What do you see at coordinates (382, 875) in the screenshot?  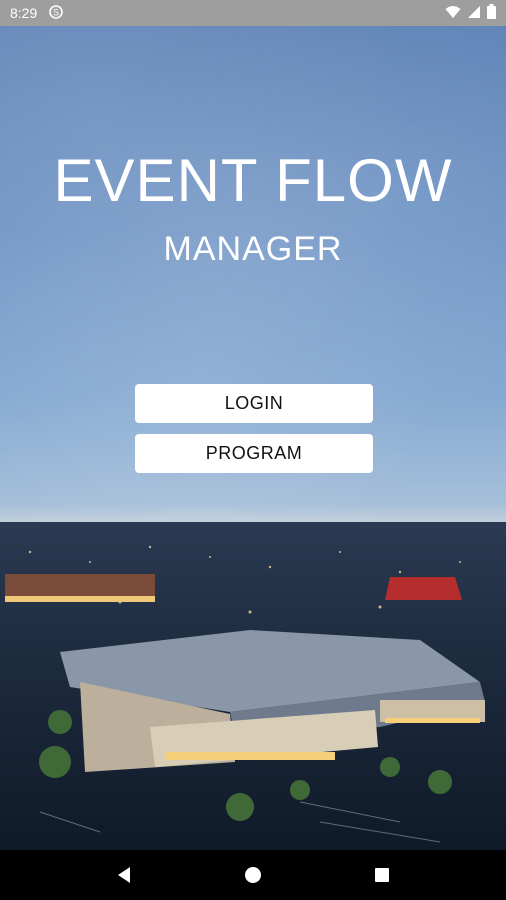 I see `recents-icon` at bounding box center [382, 875].